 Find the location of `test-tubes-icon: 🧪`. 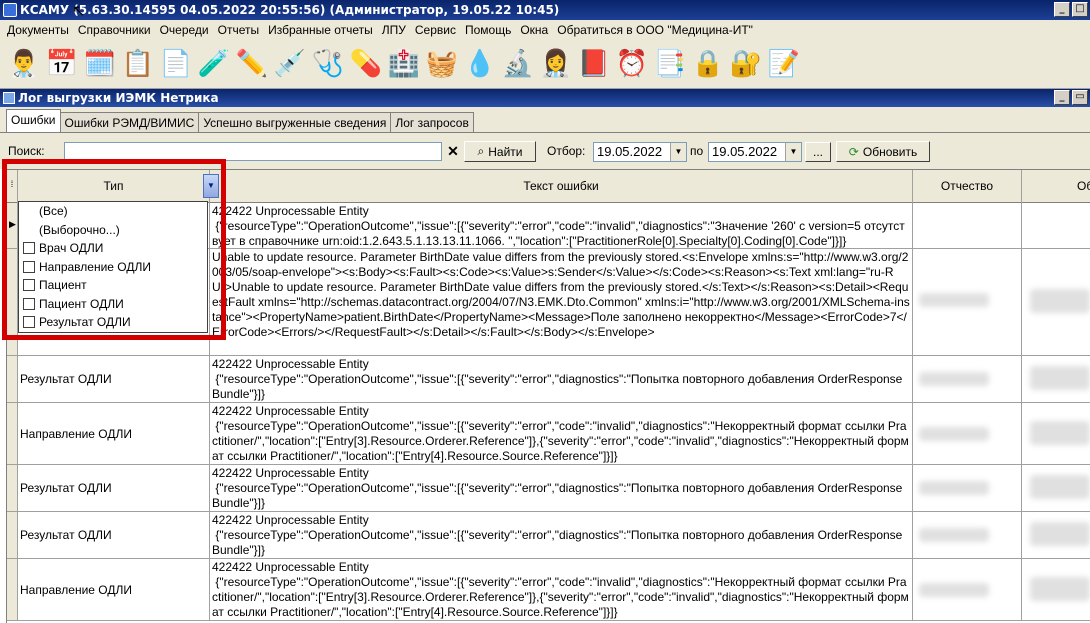

test-tubes-icon: 🧪 is located at coordinates (214, 64).